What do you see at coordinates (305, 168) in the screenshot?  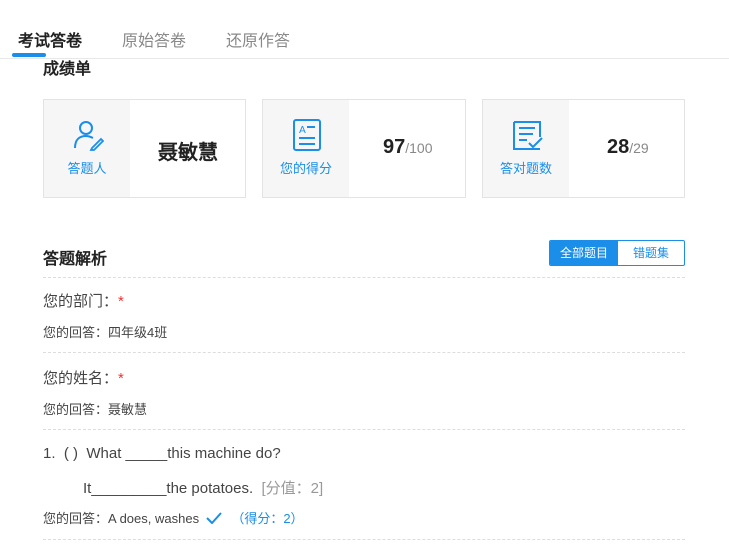 I see `score-label: 您的得分` at bounding box center [305, 168].